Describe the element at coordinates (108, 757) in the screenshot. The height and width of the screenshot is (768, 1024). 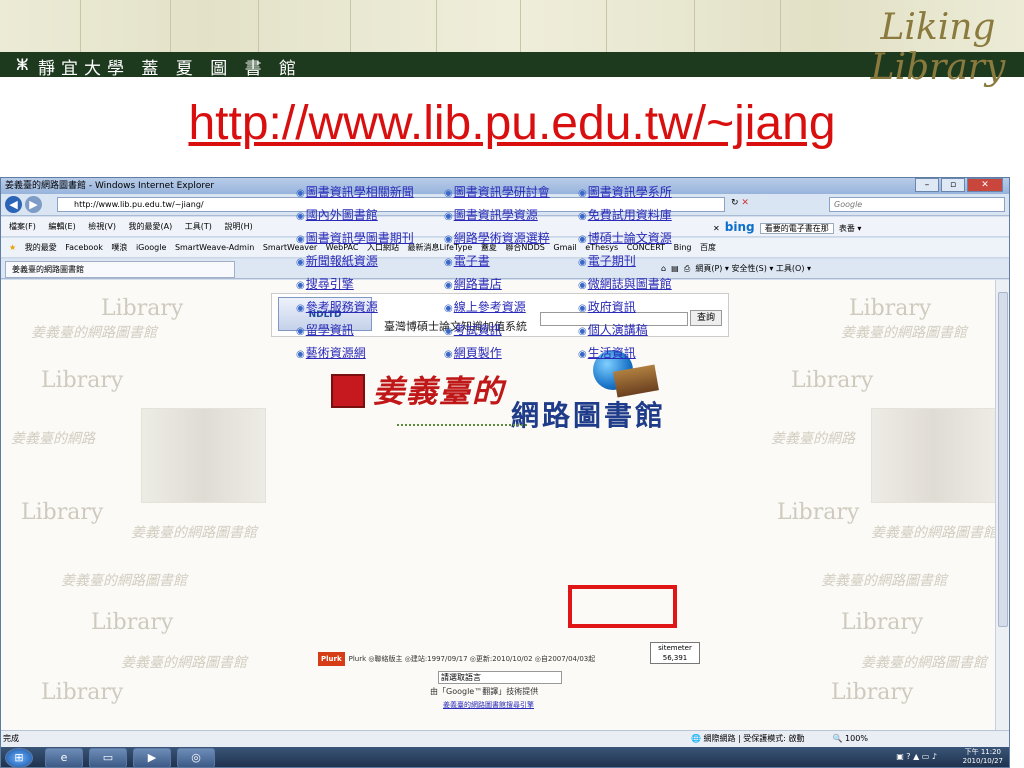
I see `explorer-taskbar-icon: ▭` at that location.